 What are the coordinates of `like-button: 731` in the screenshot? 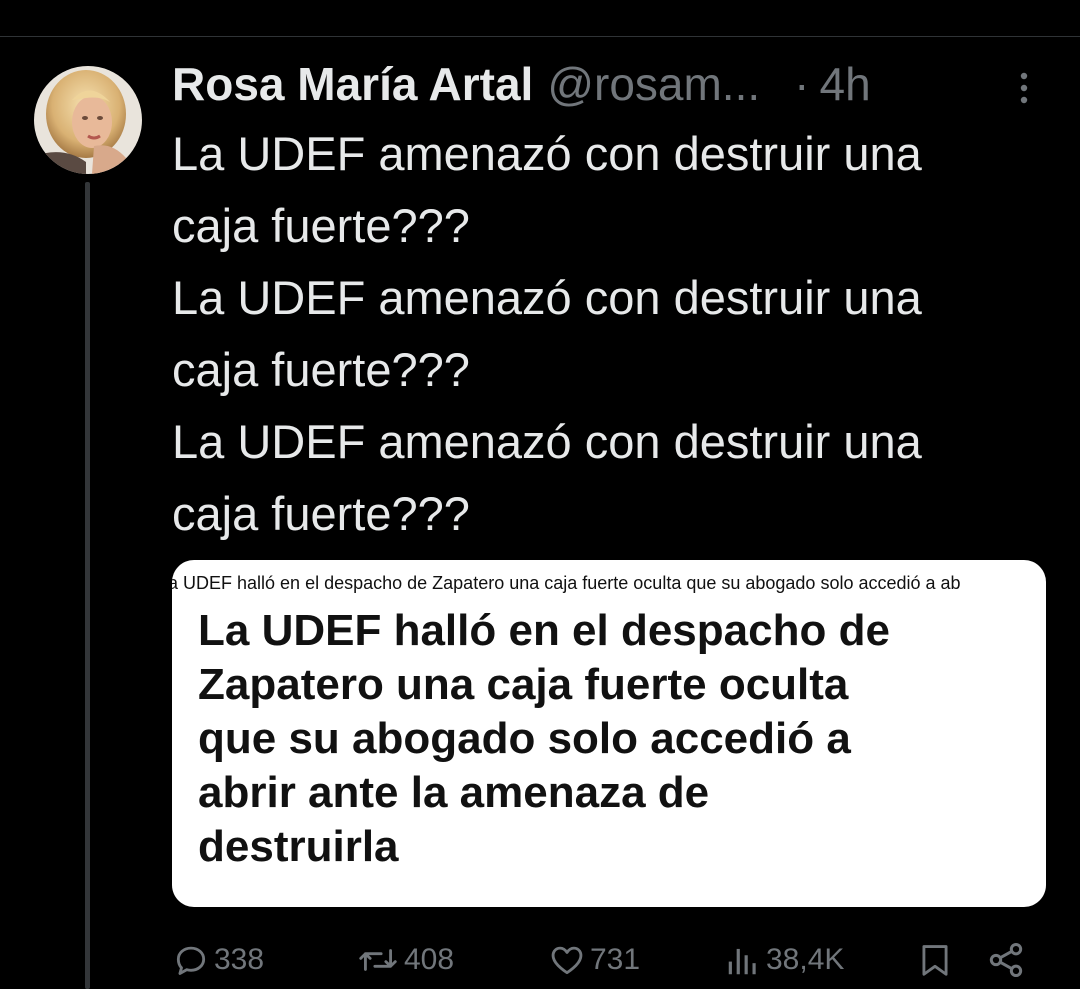 It's located at (594, 960).